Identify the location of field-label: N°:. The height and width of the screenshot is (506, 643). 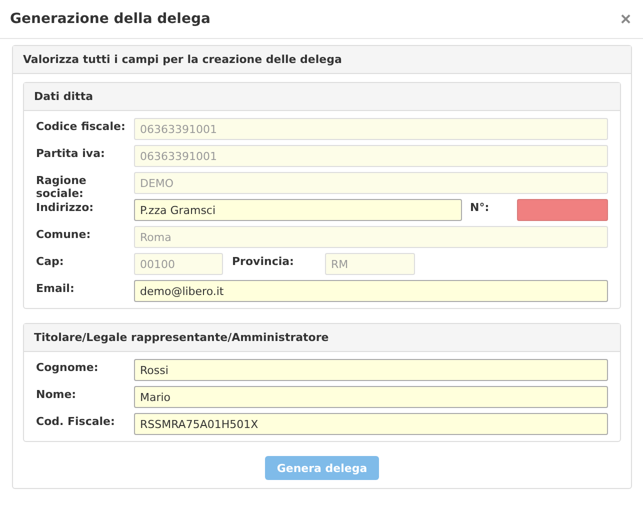
(480, 207).